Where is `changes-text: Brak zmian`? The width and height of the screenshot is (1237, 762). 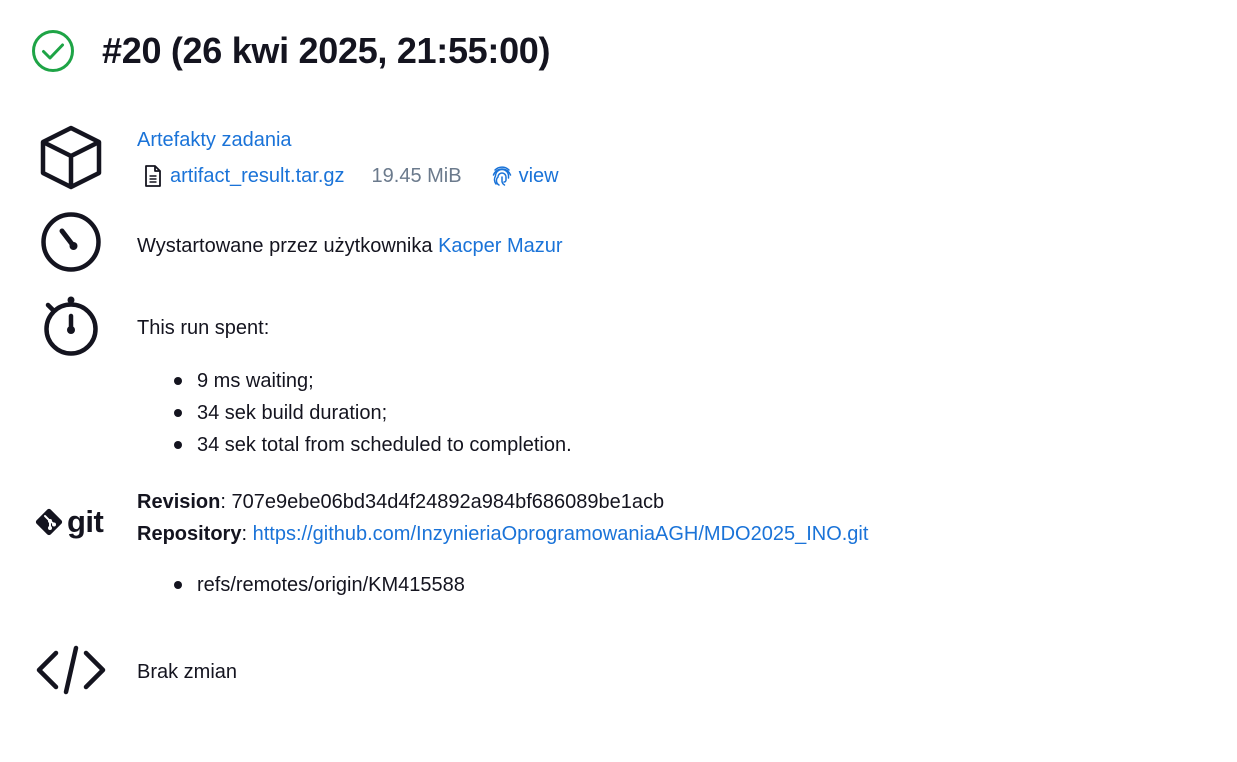 changes-text: Brak zmian is located at coordinates (187, 672).